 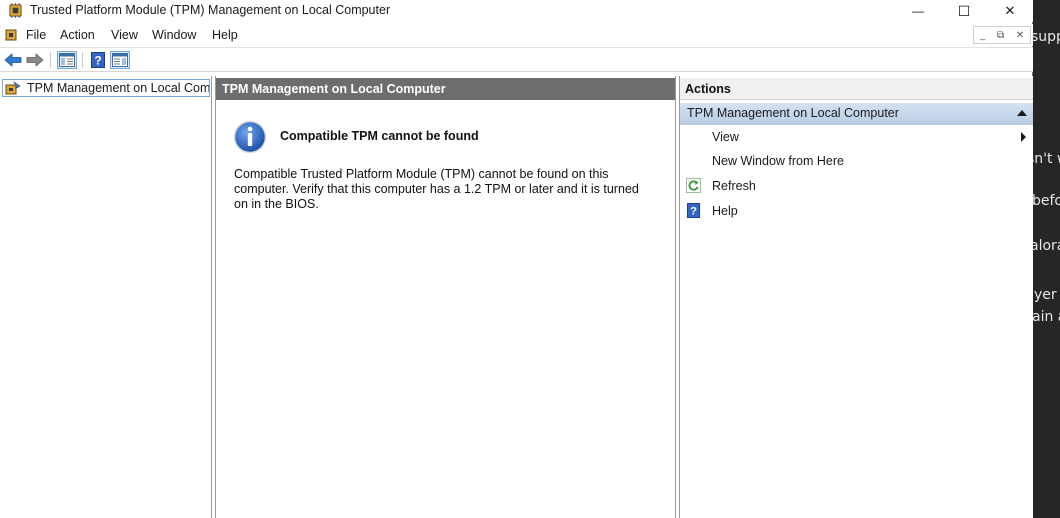 I want to click on close-button: ✕, so click(x=1010, y=11).